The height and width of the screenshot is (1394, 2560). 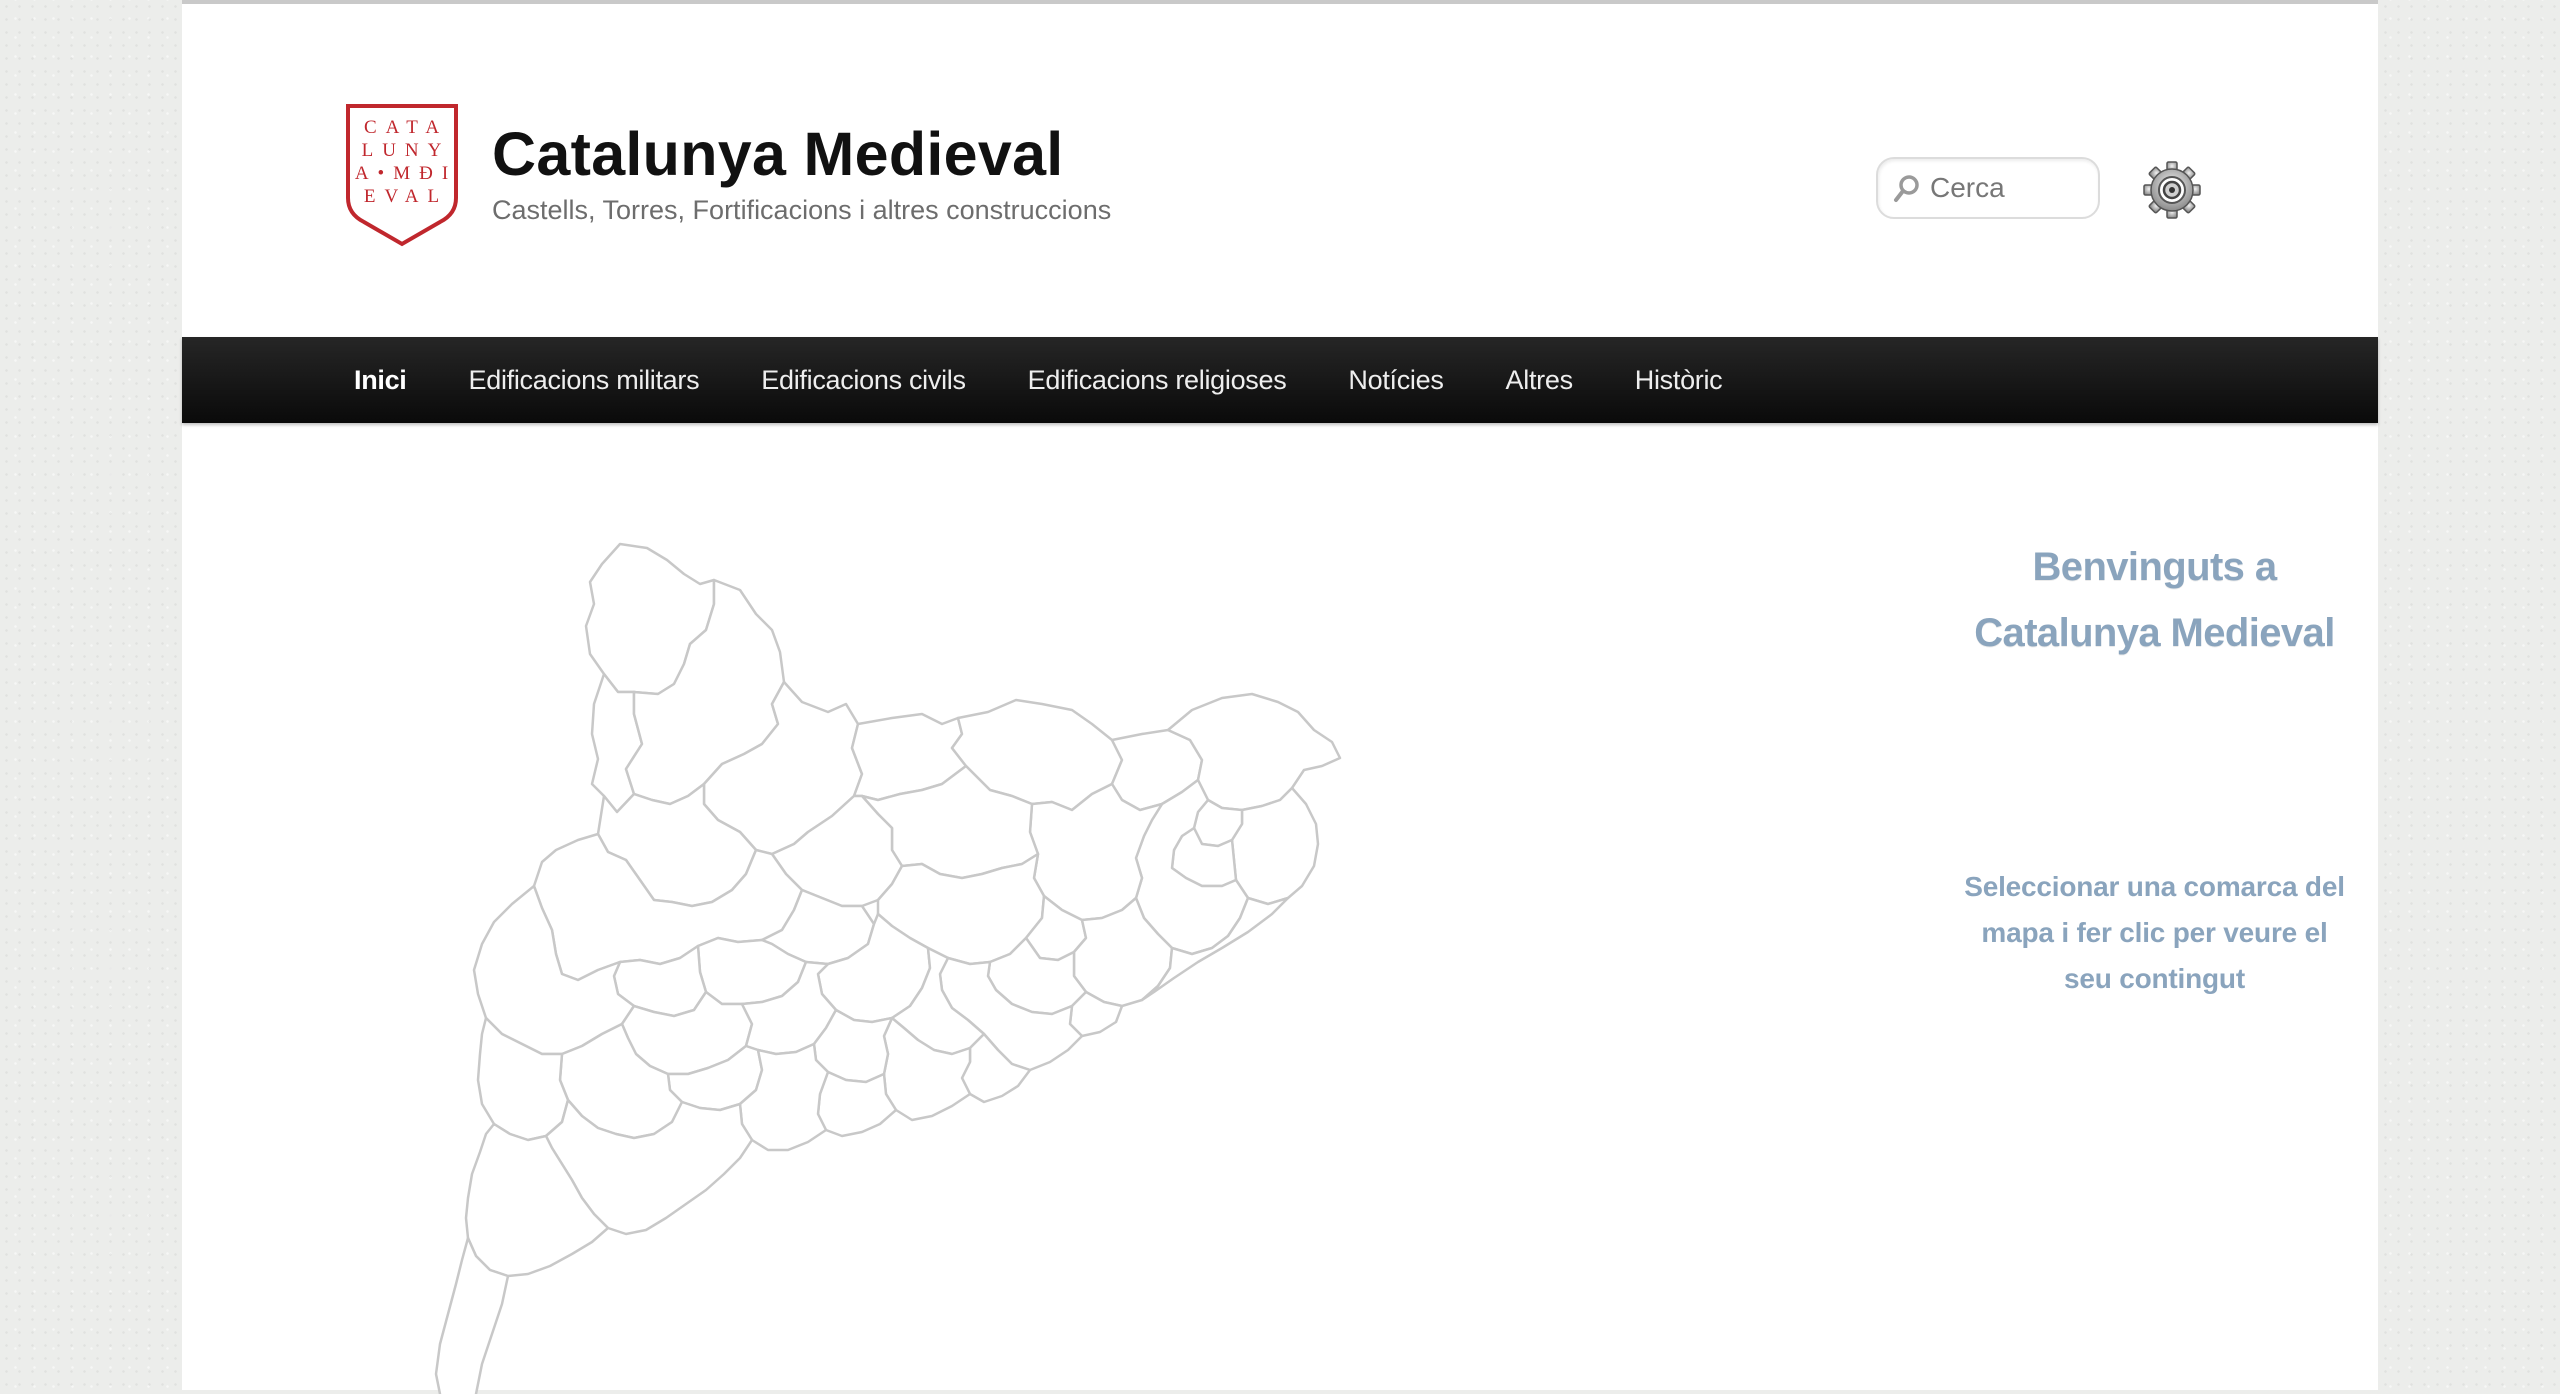 What do you see at coordinates (778, 154) in the screenshot?
I see `site-title: Catalunya Medieval` at bounding box center [778, 154].